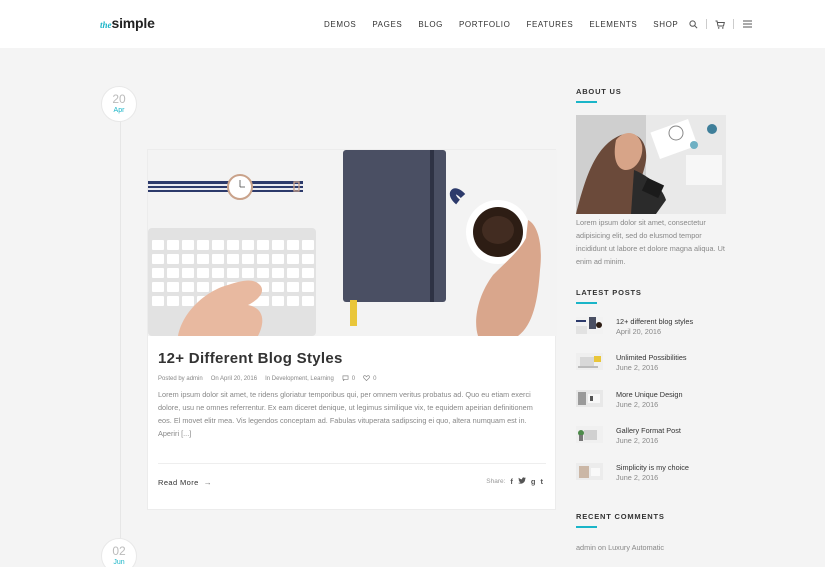 Image resolution: width=825 pixels, height=567 pixels. I want to click on site-logo: thesimple, so click(127, 24).